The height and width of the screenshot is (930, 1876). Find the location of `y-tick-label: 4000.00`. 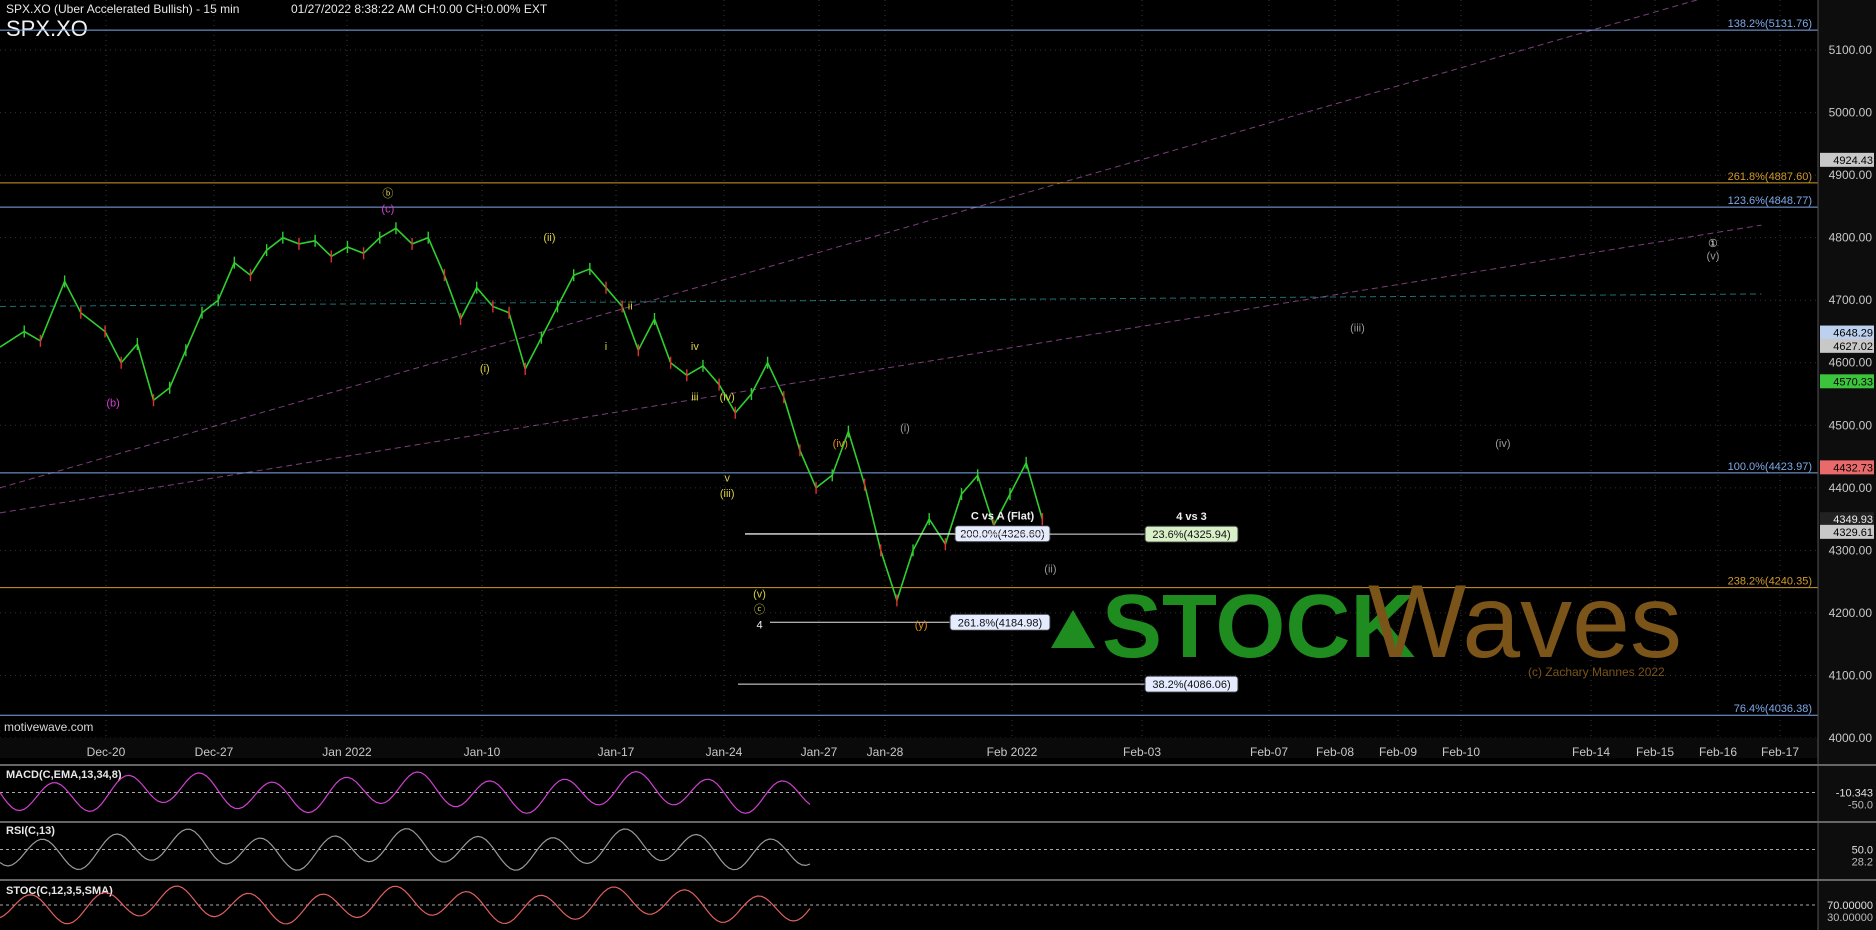

y-tick-label: 4000.00 is located at coordinates (1851, 738).